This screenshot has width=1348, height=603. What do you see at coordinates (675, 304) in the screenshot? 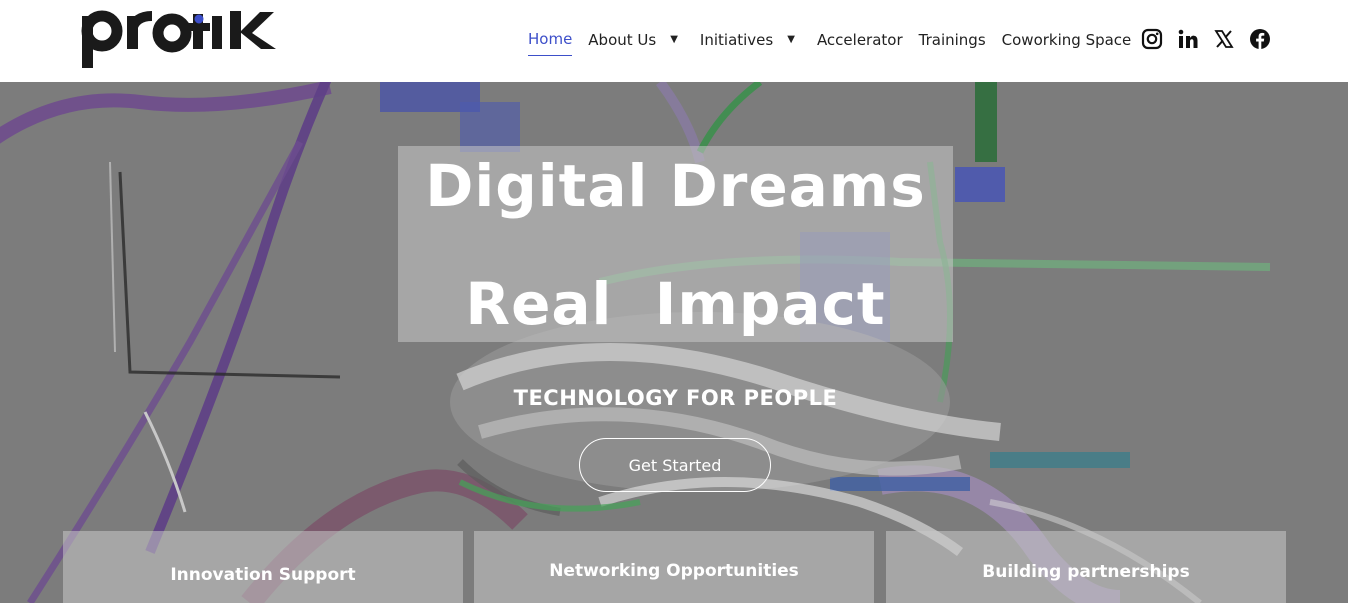
I see `hero-headline-line2: Real Impact` at bounding box center [675, 304].